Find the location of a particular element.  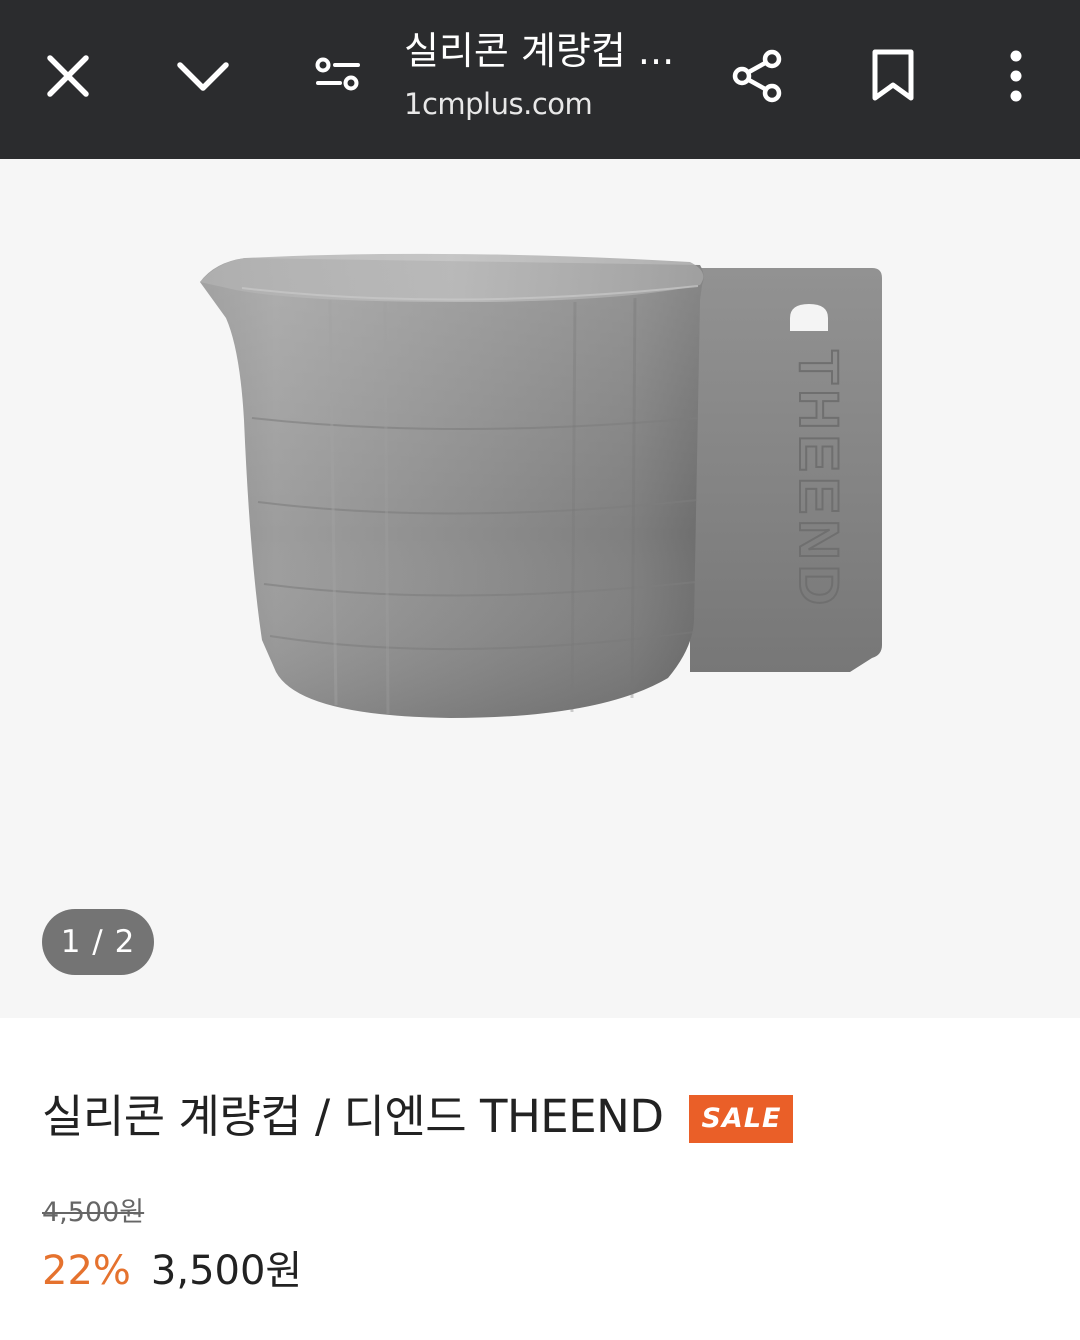

filter-icon is located at coordinates (337, 74).